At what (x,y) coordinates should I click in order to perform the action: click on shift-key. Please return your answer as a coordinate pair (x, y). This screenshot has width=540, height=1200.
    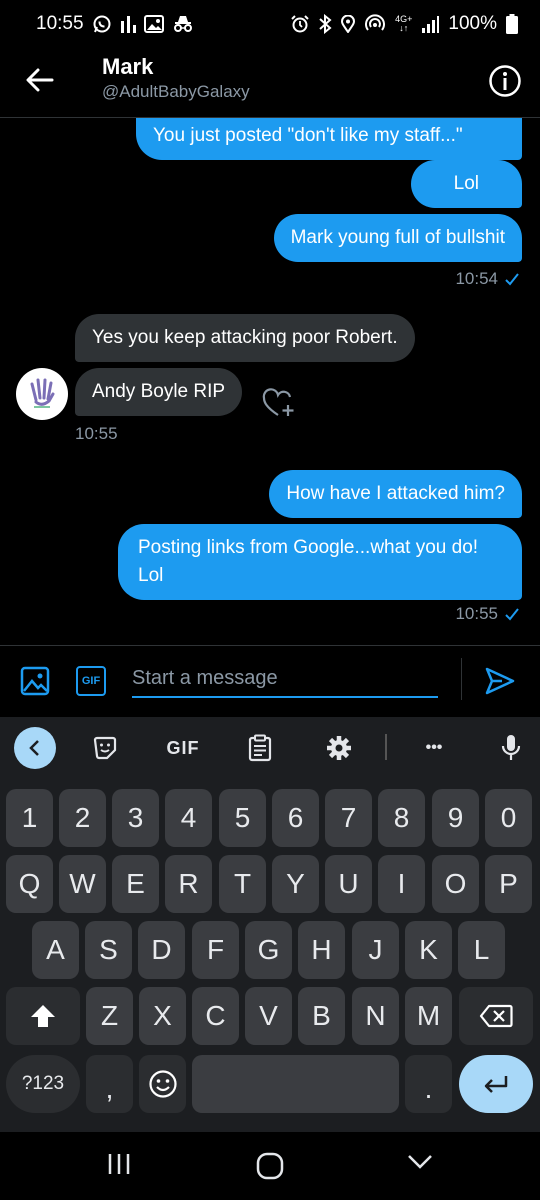
    Looking at the image, I should click on (43, 1016).